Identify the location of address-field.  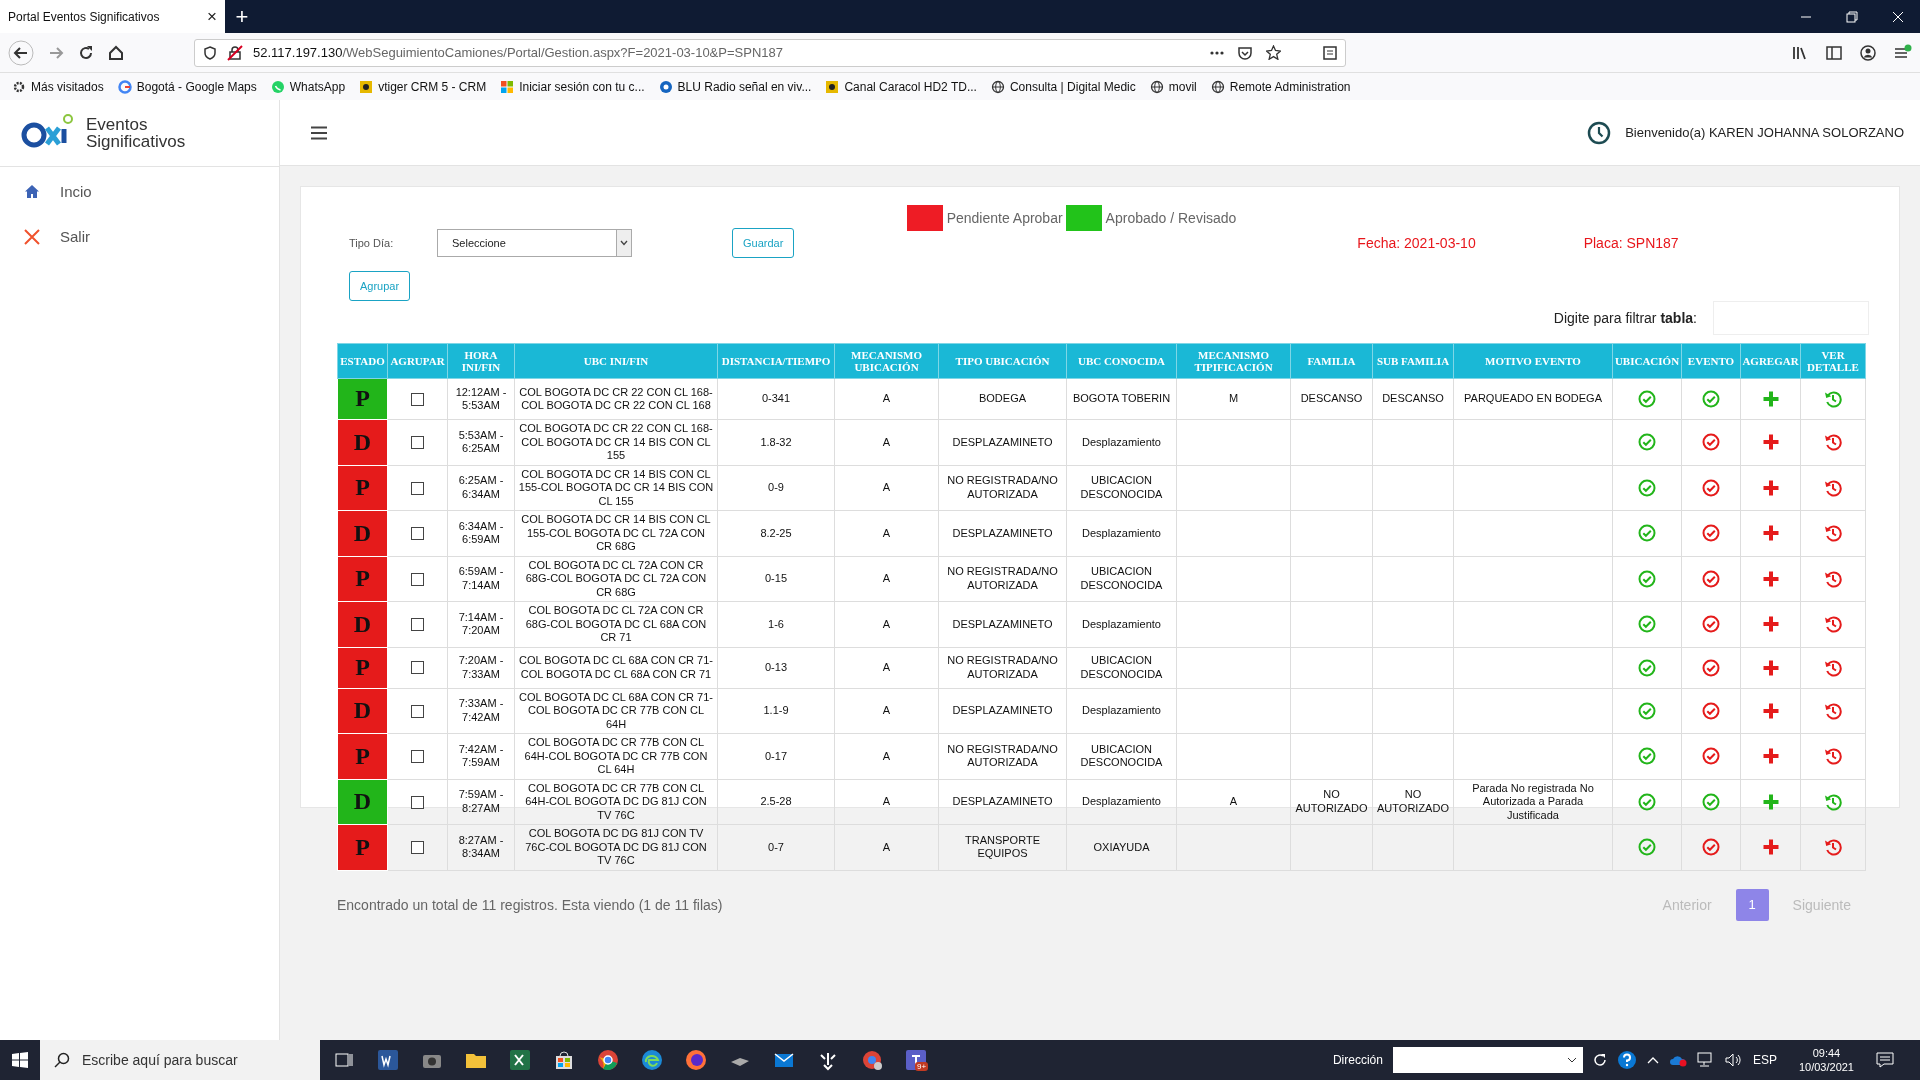
(1487, 1060).